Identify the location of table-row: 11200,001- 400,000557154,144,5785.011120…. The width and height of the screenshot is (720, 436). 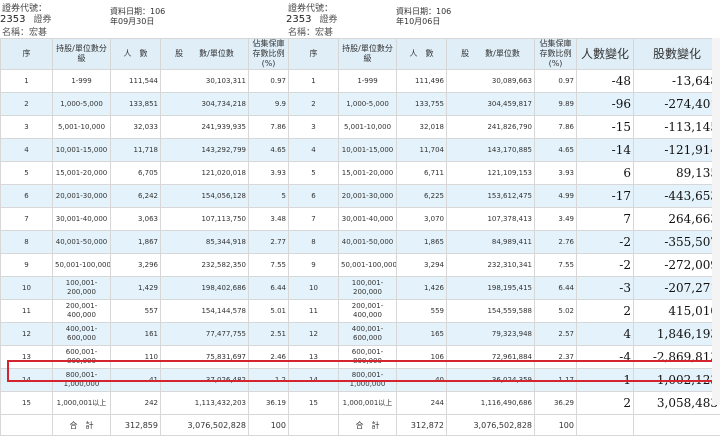
(360, 311).